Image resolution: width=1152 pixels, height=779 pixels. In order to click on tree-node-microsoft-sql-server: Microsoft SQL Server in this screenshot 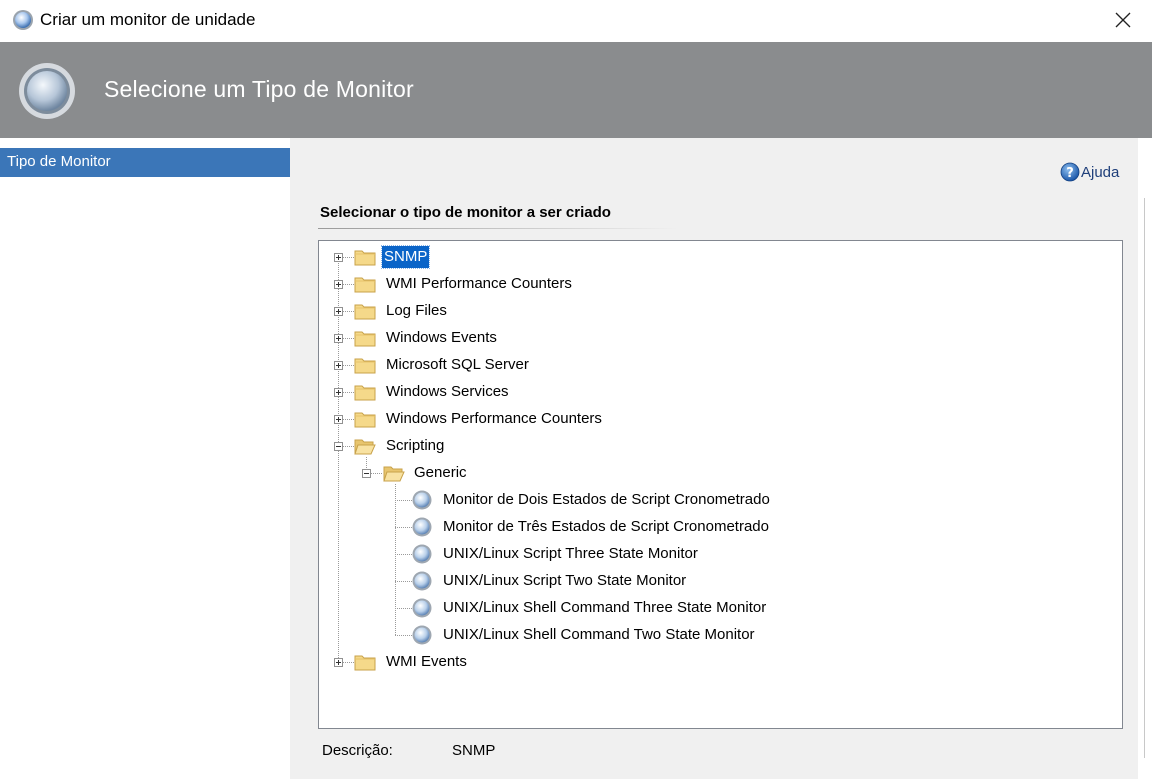, I will do `click(720, 365)`.